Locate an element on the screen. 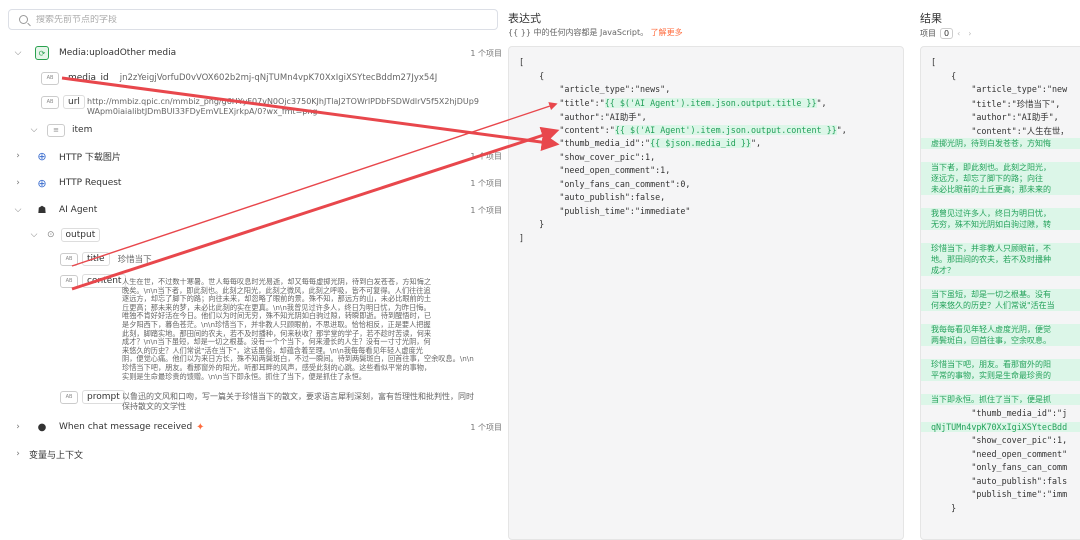 This screenshot has height=540, width=1080. code-line: "need_open_comment":1, is located at coordinates (594, 170).